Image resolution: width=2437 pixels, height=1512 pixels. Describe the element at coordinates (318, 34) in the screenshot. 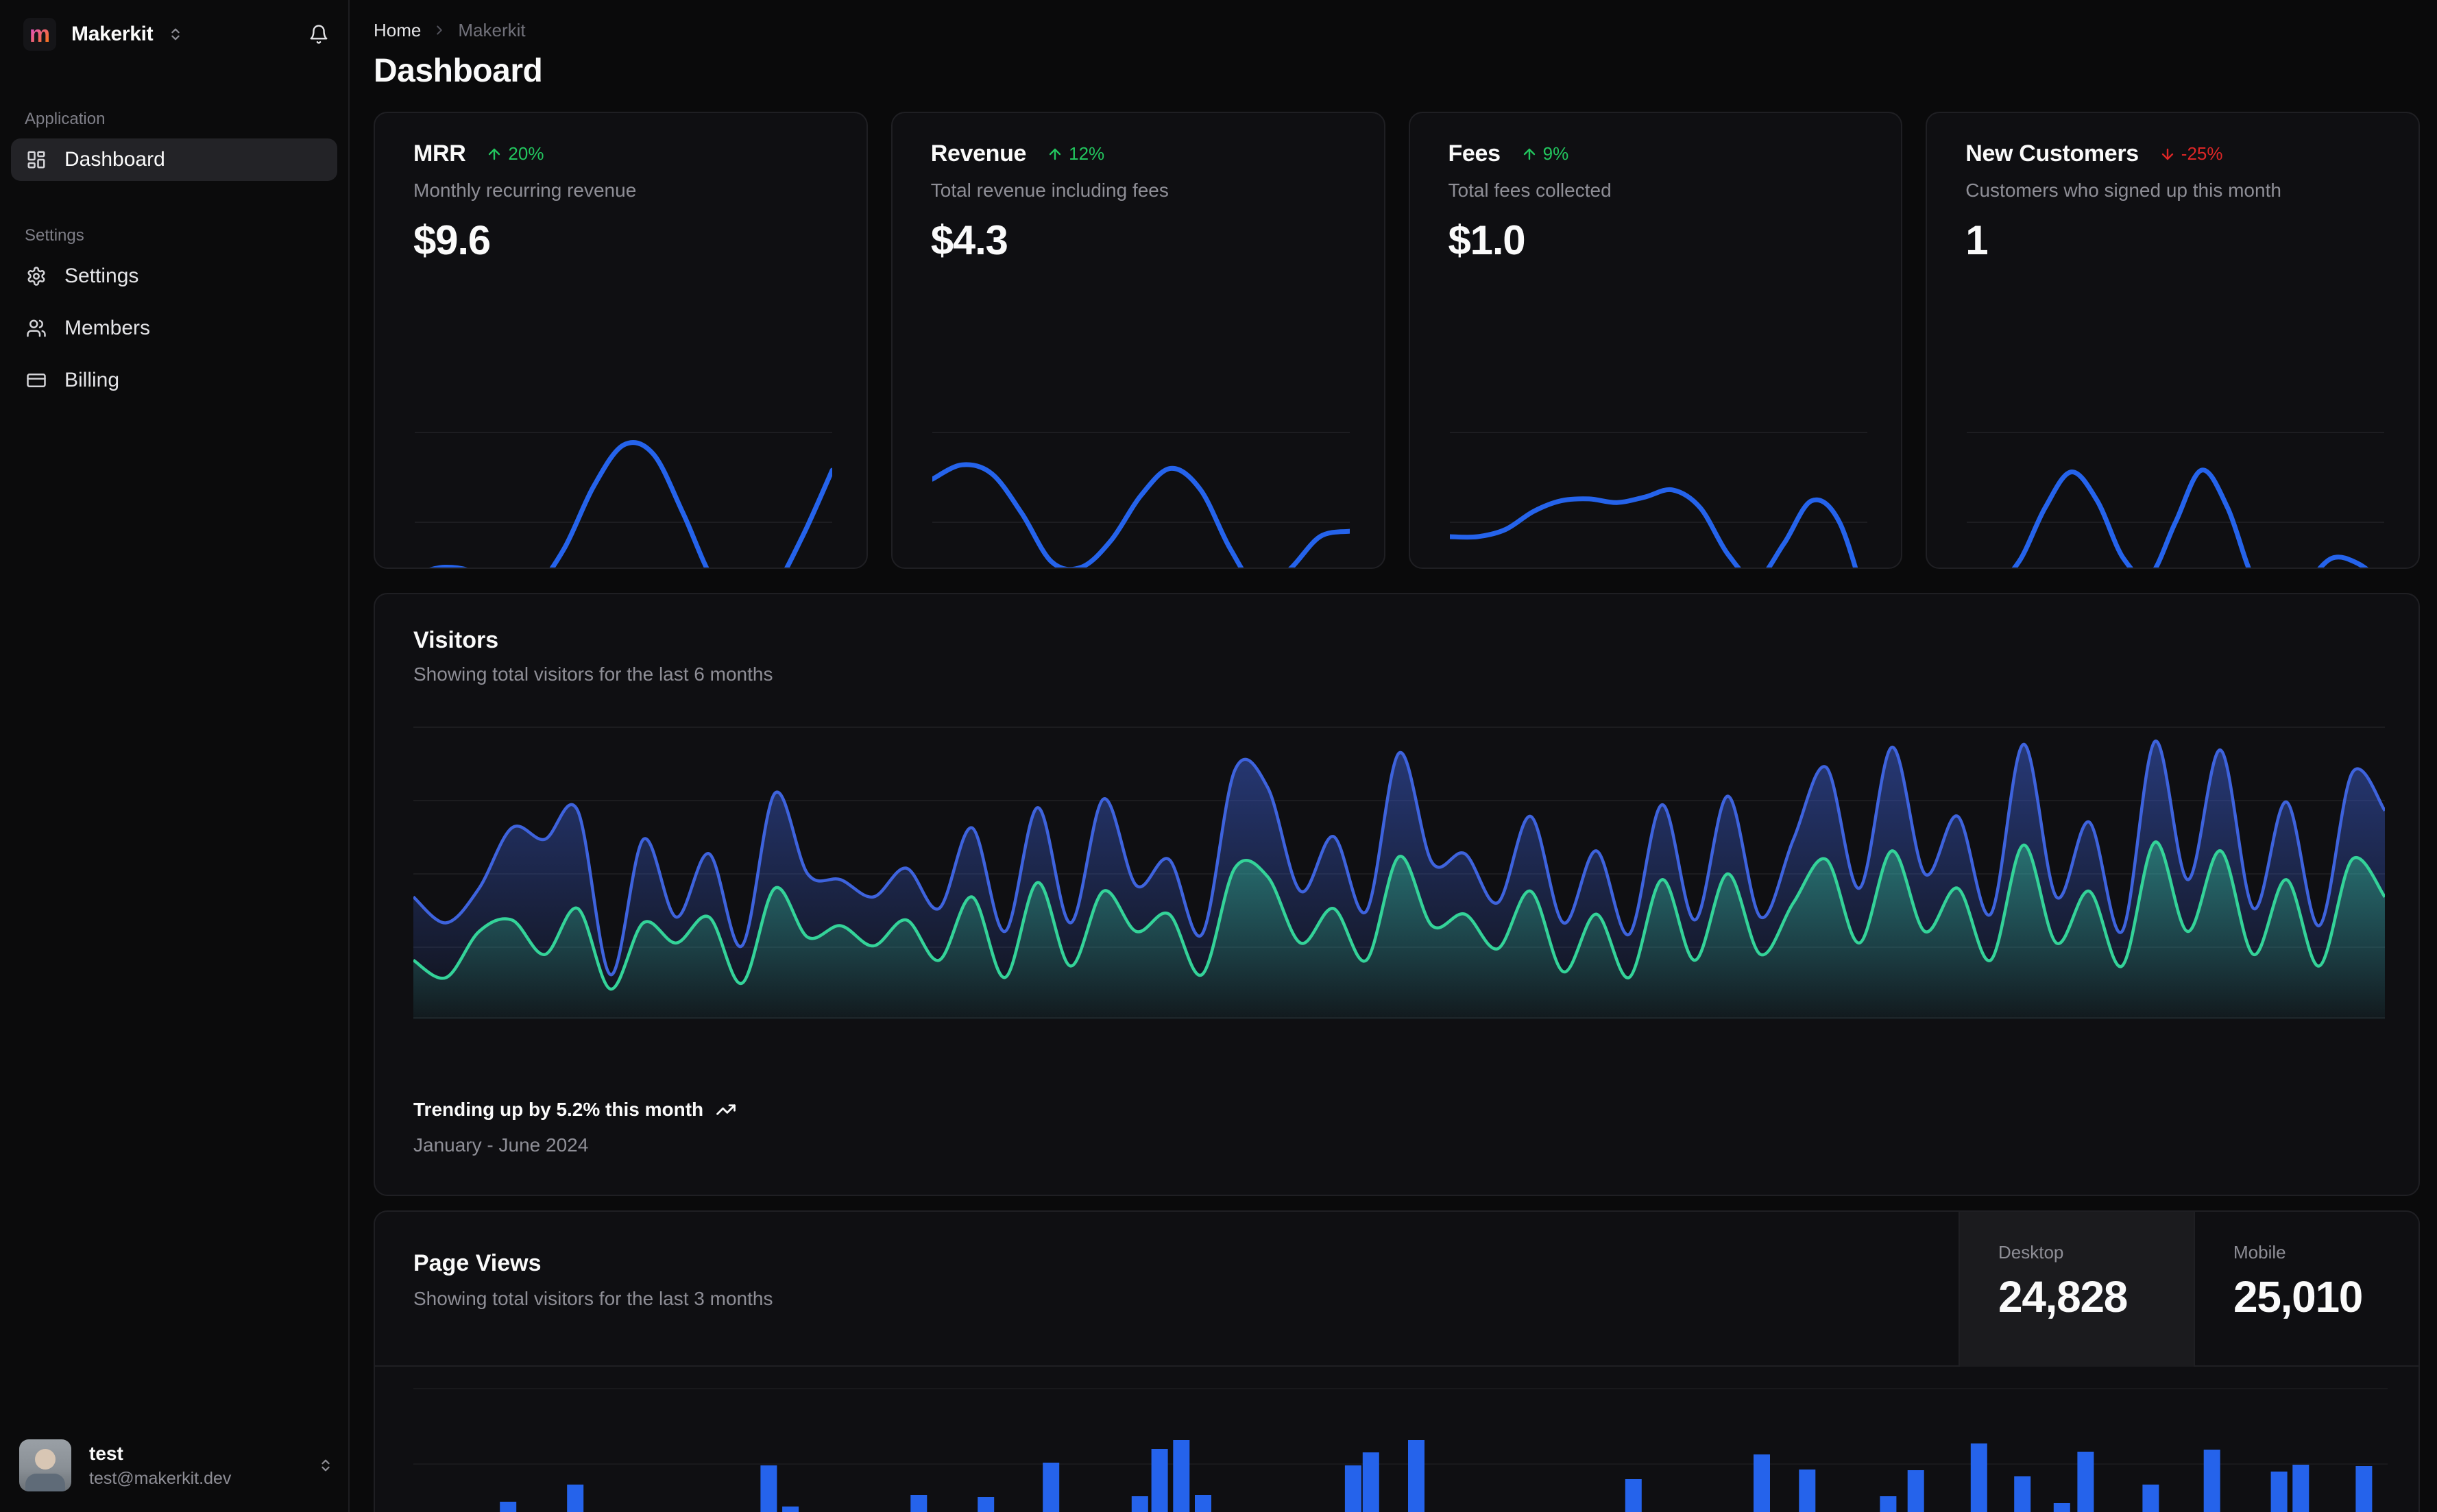

I see `bell-icon` at that location.